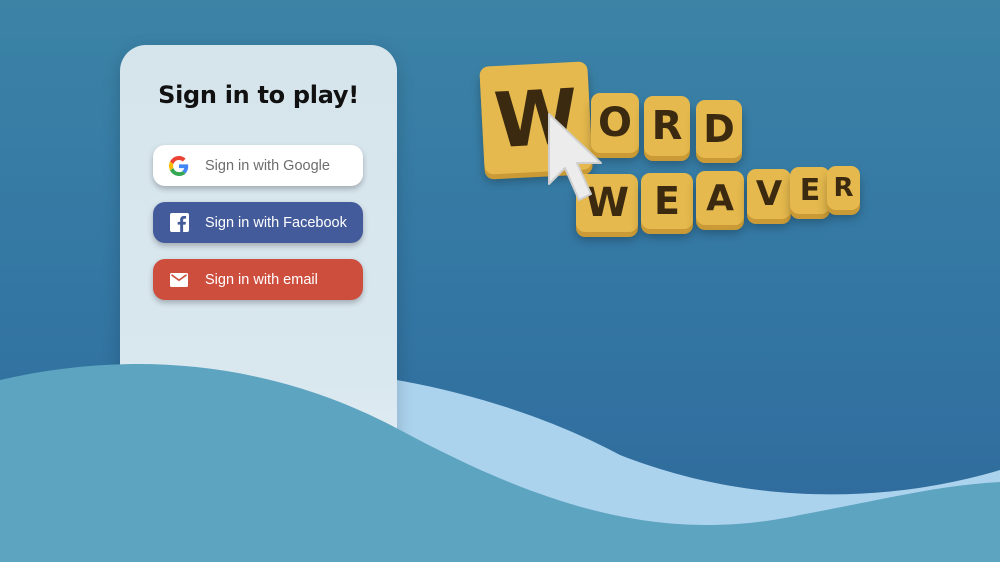 This screenshot has height=562, width=1000. I want to click on signin-title: Sign in to play!, so click(258, 95).